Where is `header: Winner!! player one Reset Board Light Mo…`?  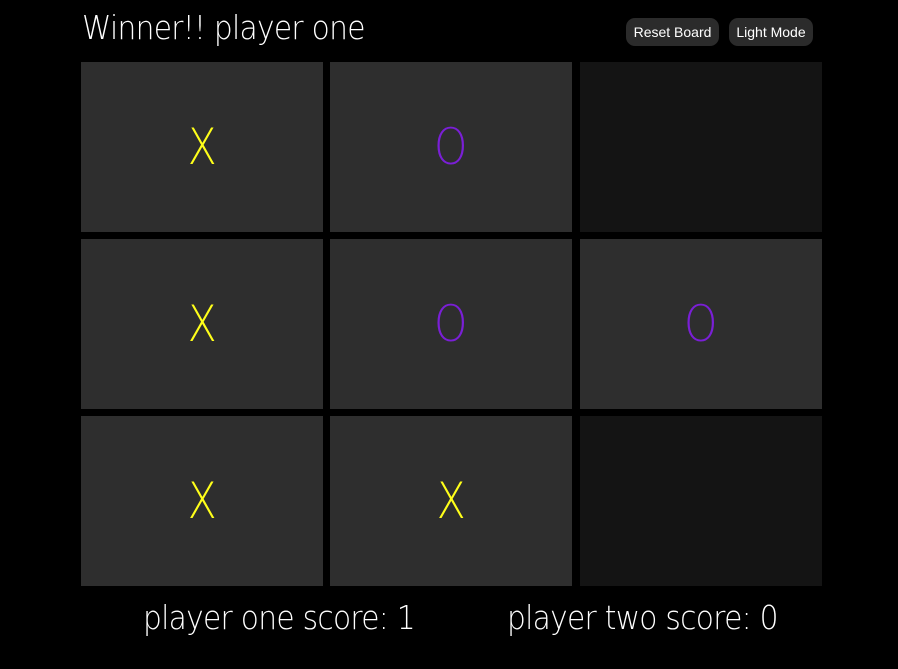 header: Winner!! player one Reset Board Light Mo… is located at coordinates (451, 30).